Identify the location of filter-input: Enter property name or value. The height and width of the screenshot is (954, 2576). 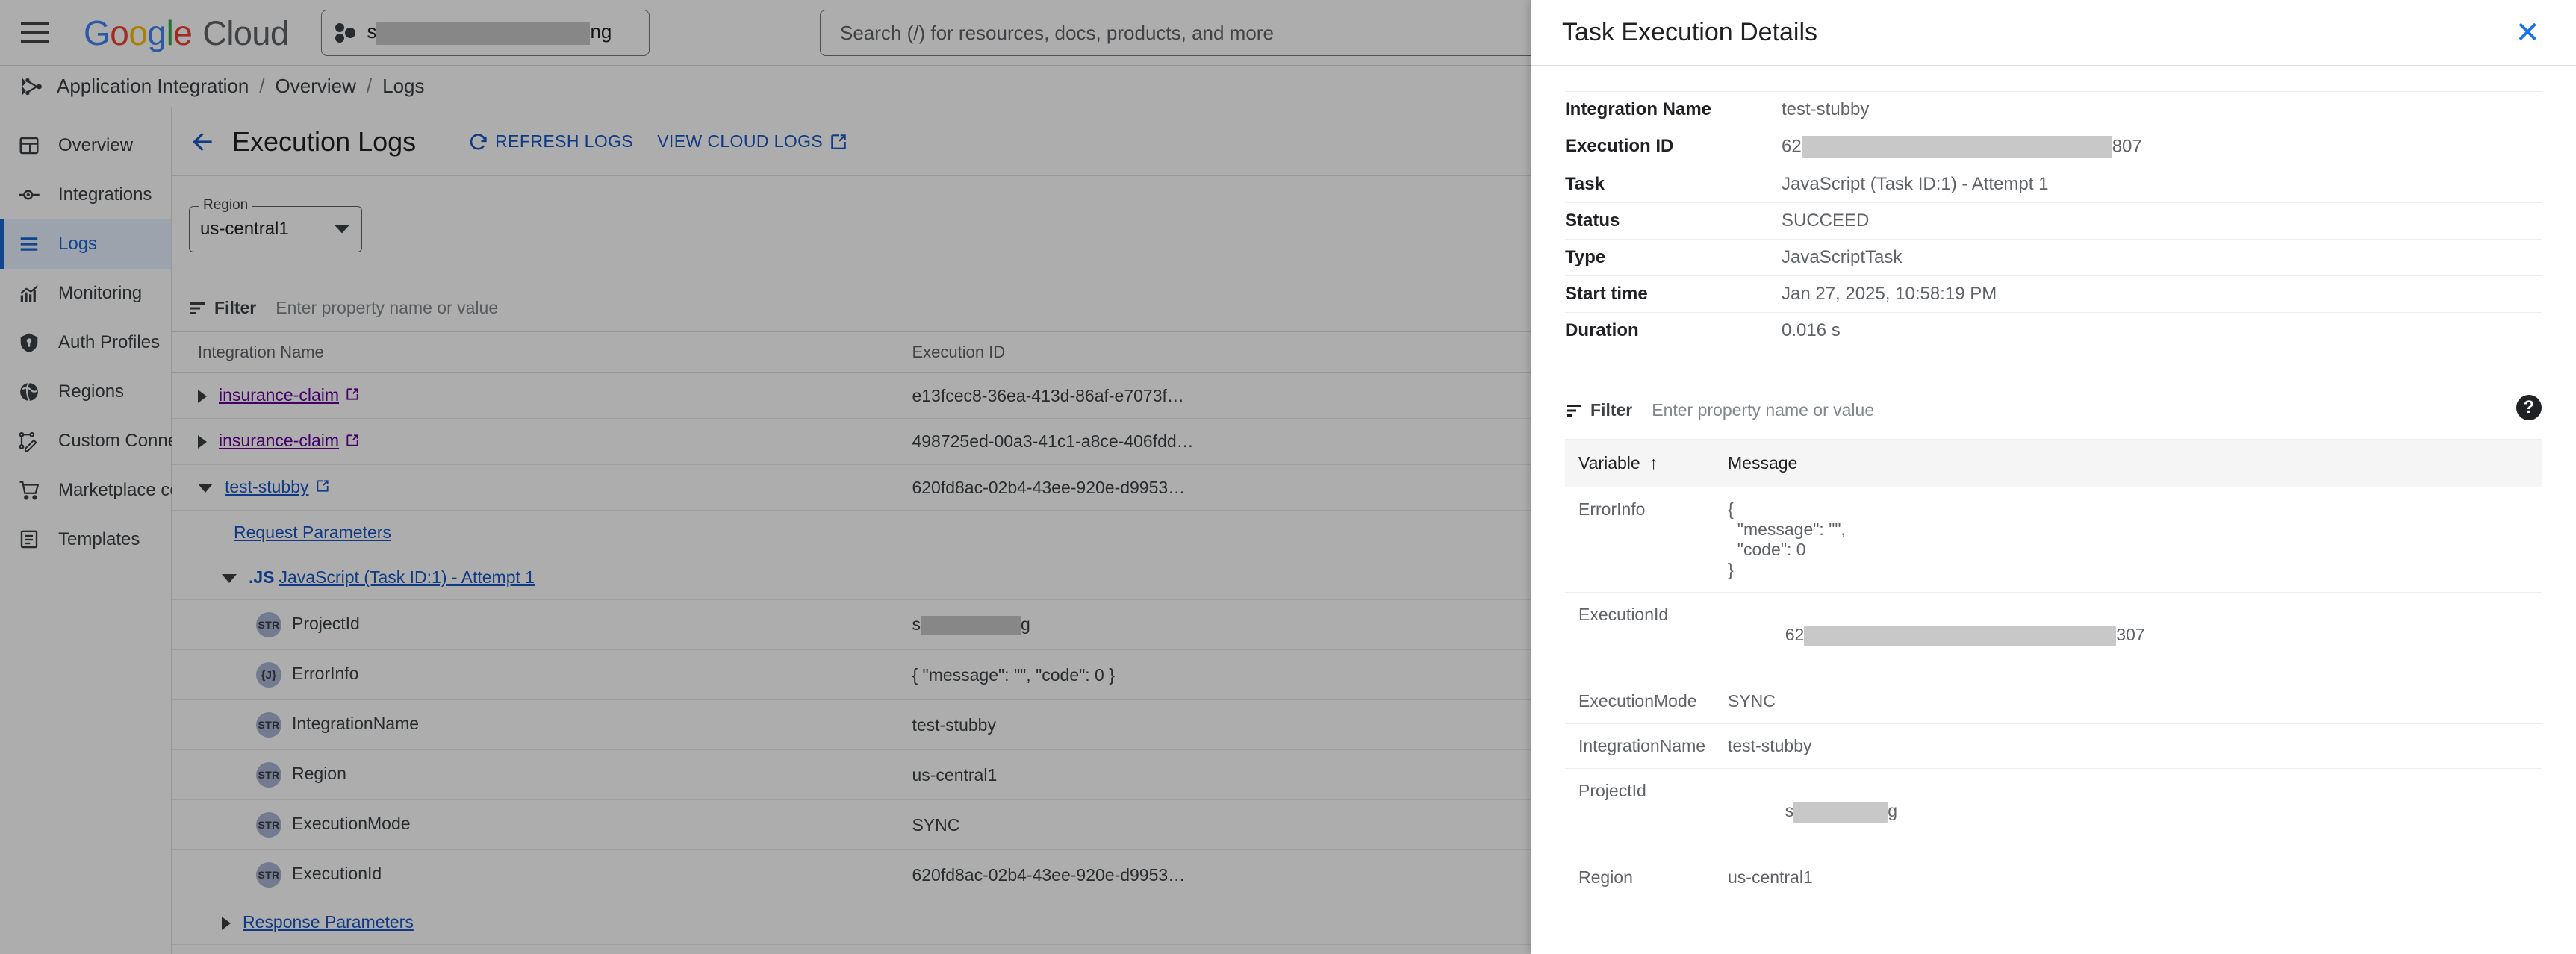
(387, 308).